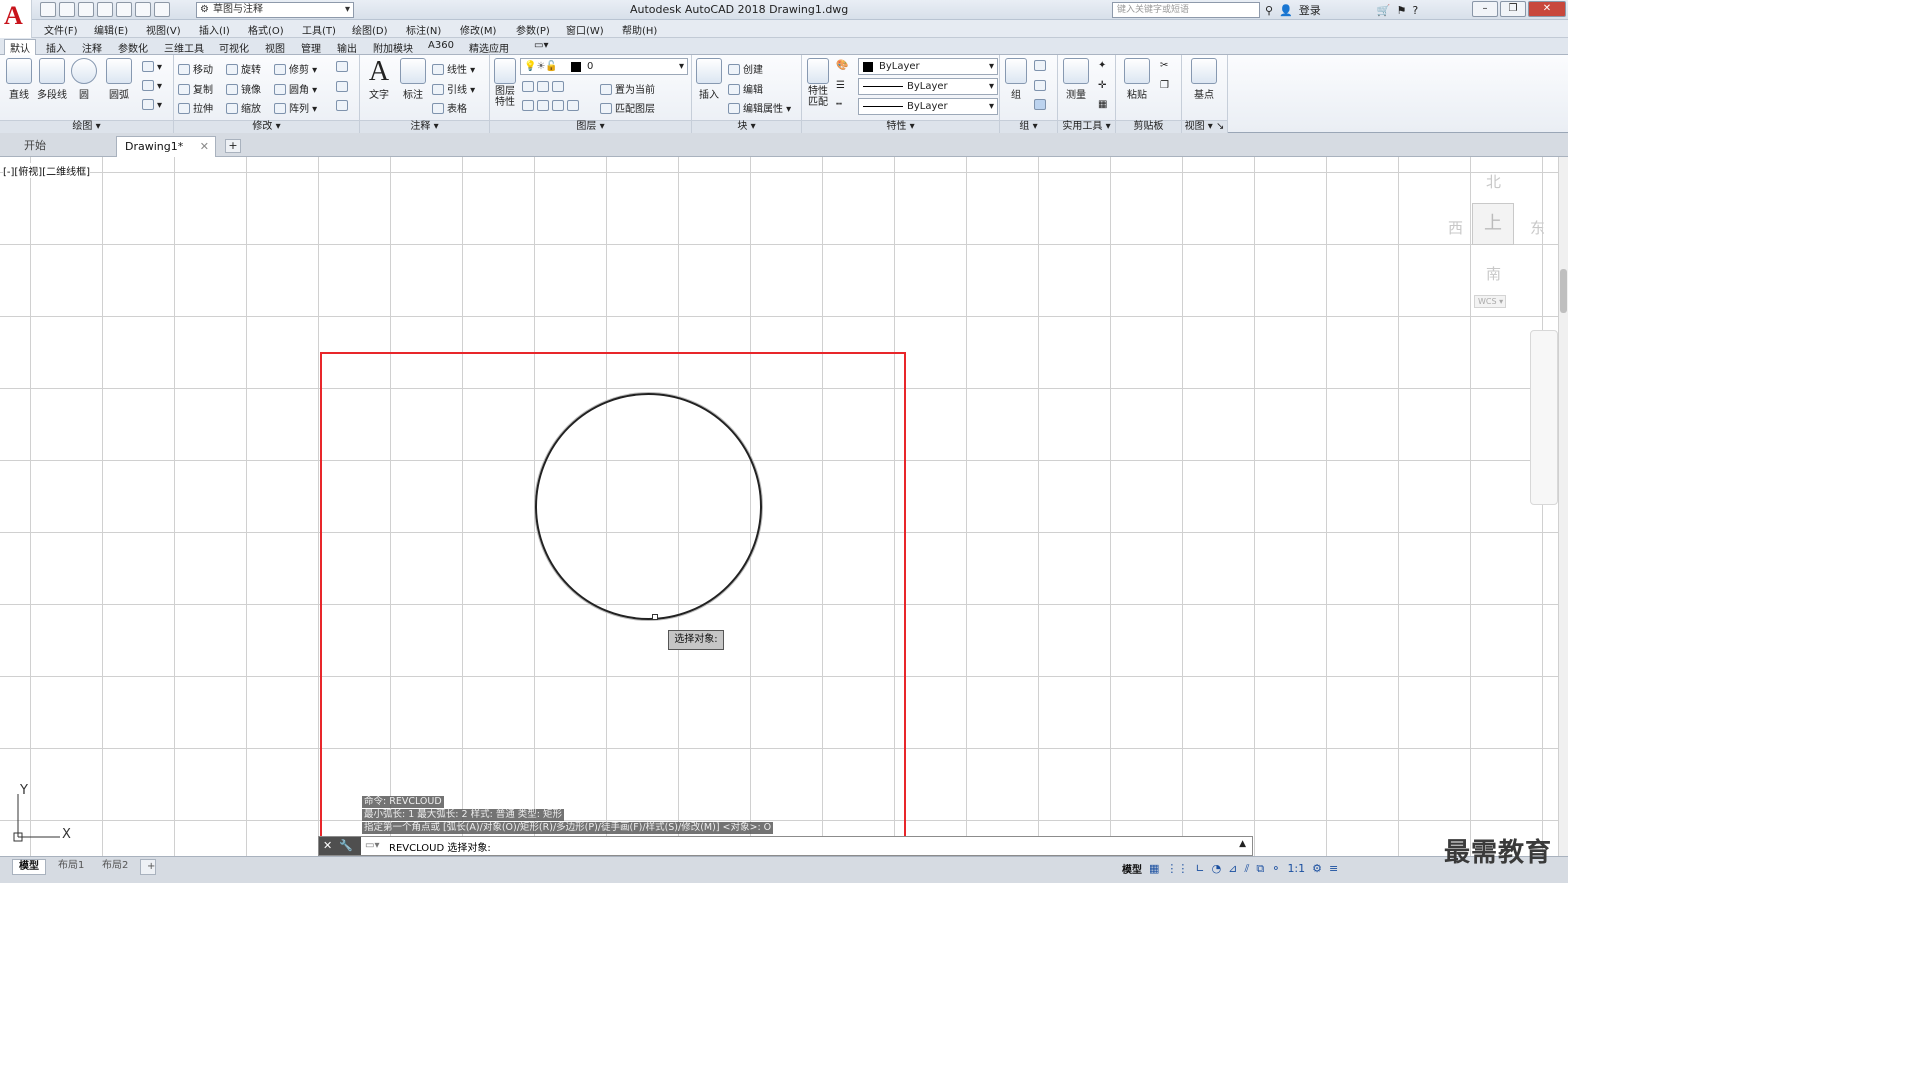  What do you see at coordinates (441, 45) in the screenshot?
I see `tab-a360: A360` at bounding box center [441, 45].